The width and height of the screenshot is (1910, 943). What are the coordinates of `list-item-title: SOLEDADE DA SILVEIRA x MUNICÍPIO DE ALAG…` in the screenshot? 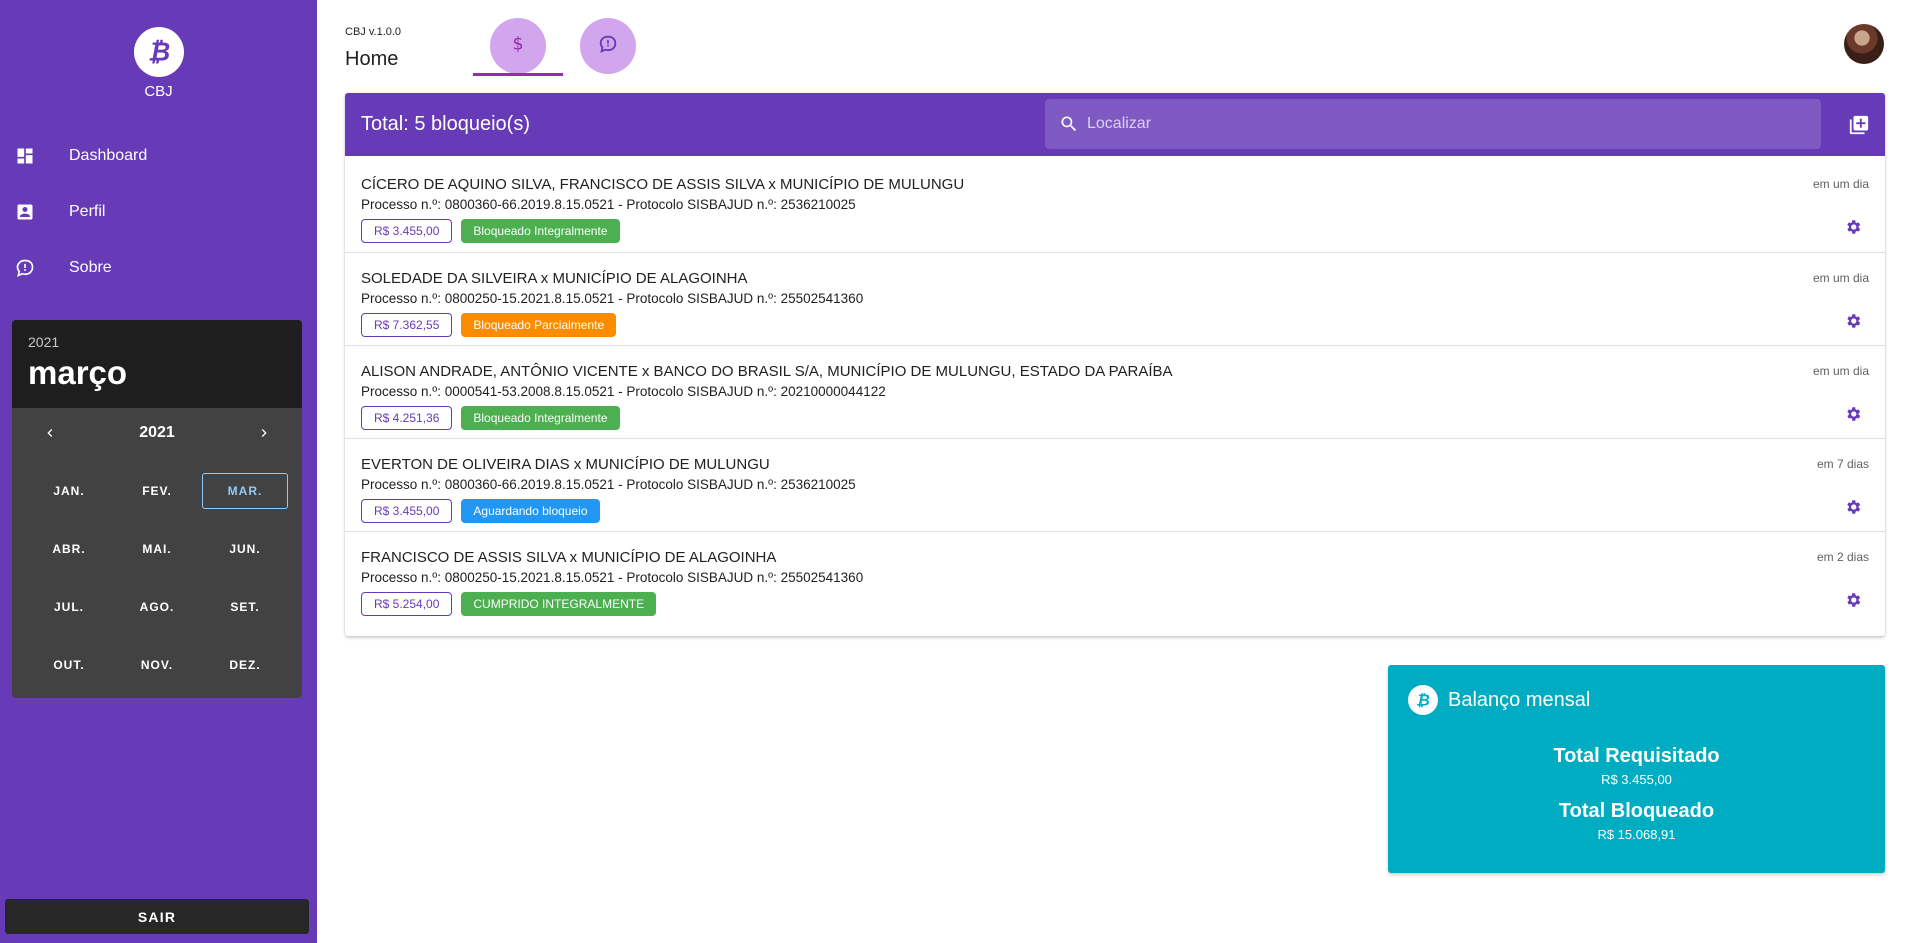 It's located at (554, 278).